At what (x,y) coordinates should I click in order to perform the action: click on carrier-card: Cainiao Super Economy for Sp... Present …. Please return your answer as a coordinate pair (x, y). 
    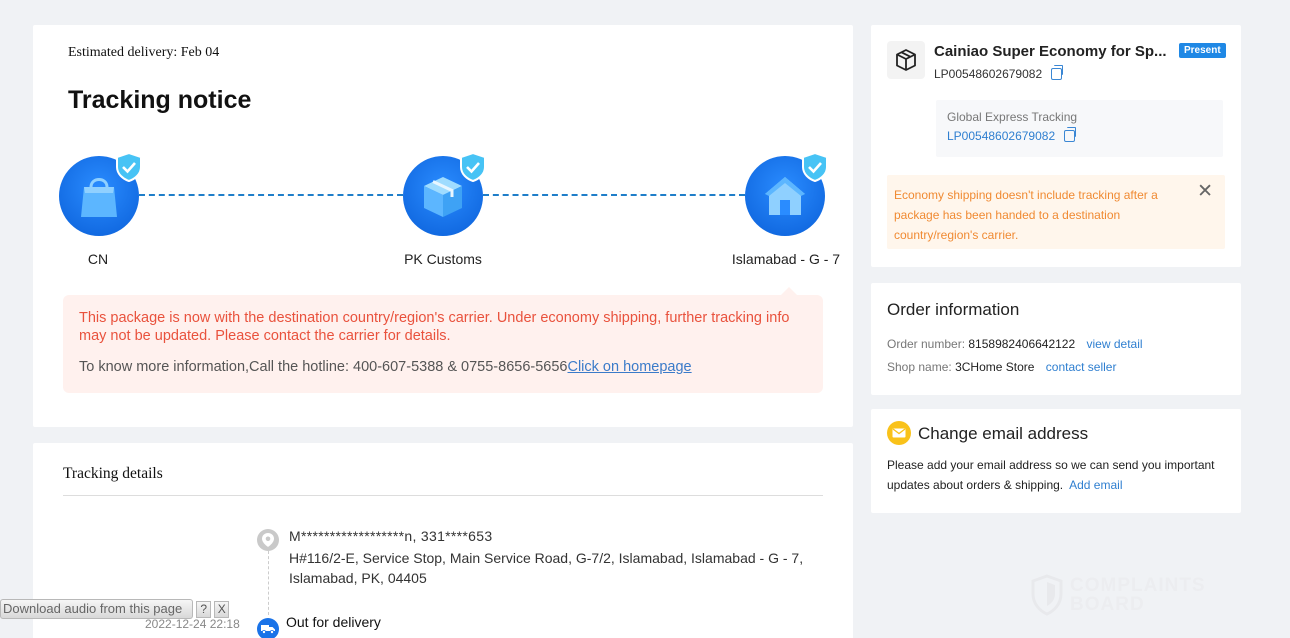
    Looking at the image, I should click on (1056, 146).